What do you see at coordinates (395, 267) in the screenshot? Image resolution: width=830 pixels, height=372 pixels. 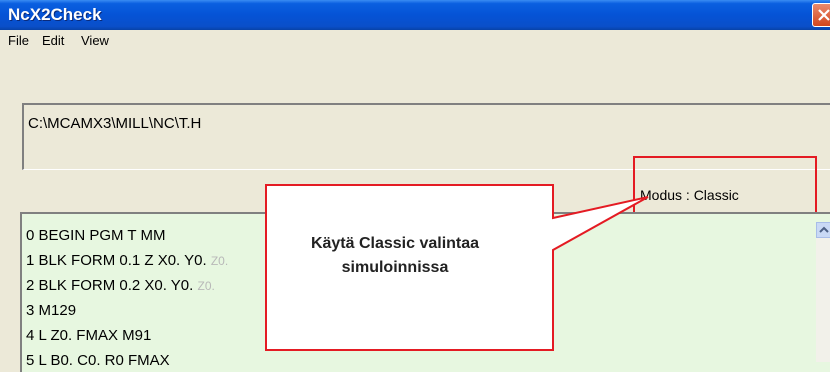 I see `callout-line-2: simuloinnissa` at bounding box center [395, 267].